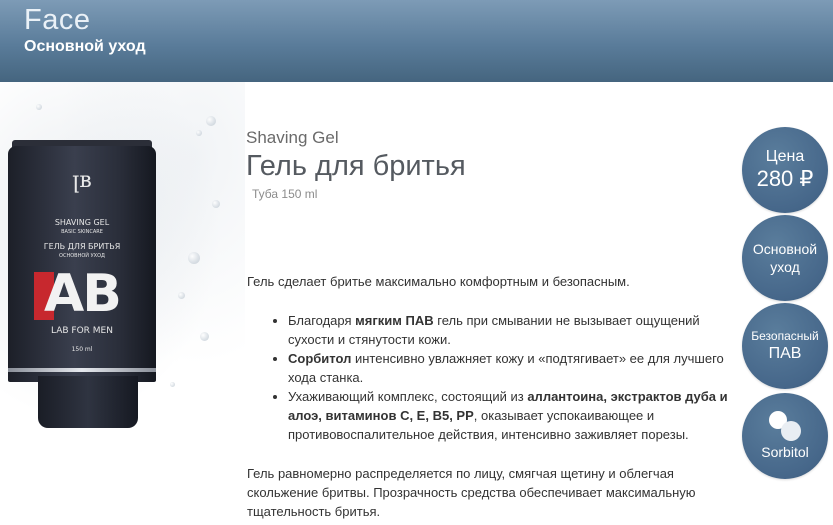 This screenshot has height=525, width=833. Describe the element at coordinates (82, 256) in the screenshot. I see `tube-label-ru-sub: ОСНОВНОЙ УХОД` at that location.